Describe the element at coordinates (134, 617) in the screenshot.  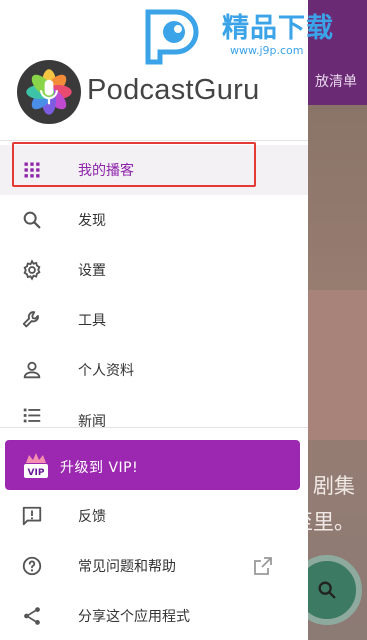
I see `nav-item-label: 分享这个应用程式` at that location.